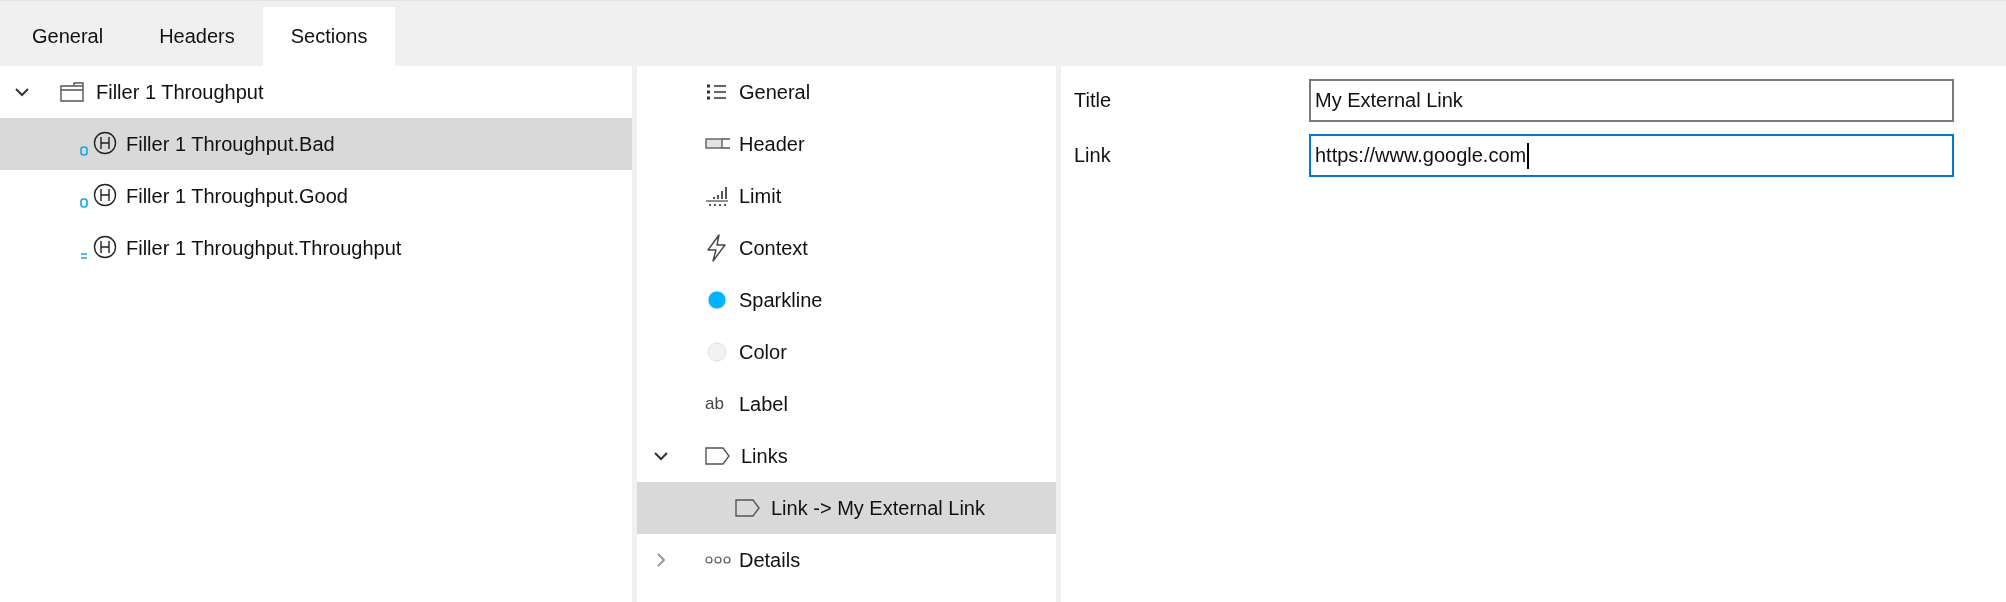  I want to click on field-label: Title, so click(1093, 100).